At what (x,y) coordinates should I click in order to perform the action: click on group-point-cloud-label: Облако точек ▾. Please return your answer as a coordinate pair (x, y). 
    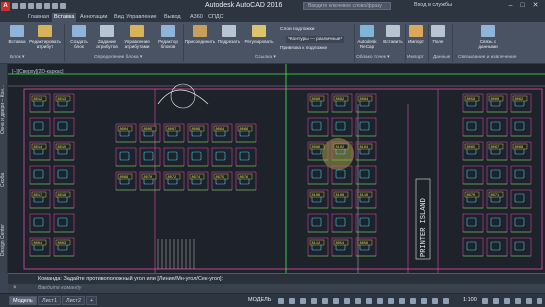
    Looking at the image, I should click on (373, 57).